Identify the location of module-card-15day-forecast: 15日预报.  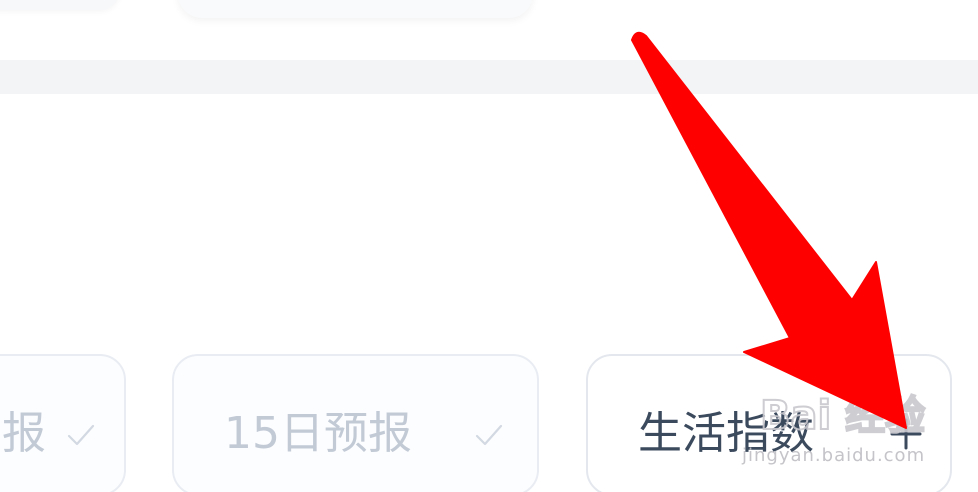
(355, 423).